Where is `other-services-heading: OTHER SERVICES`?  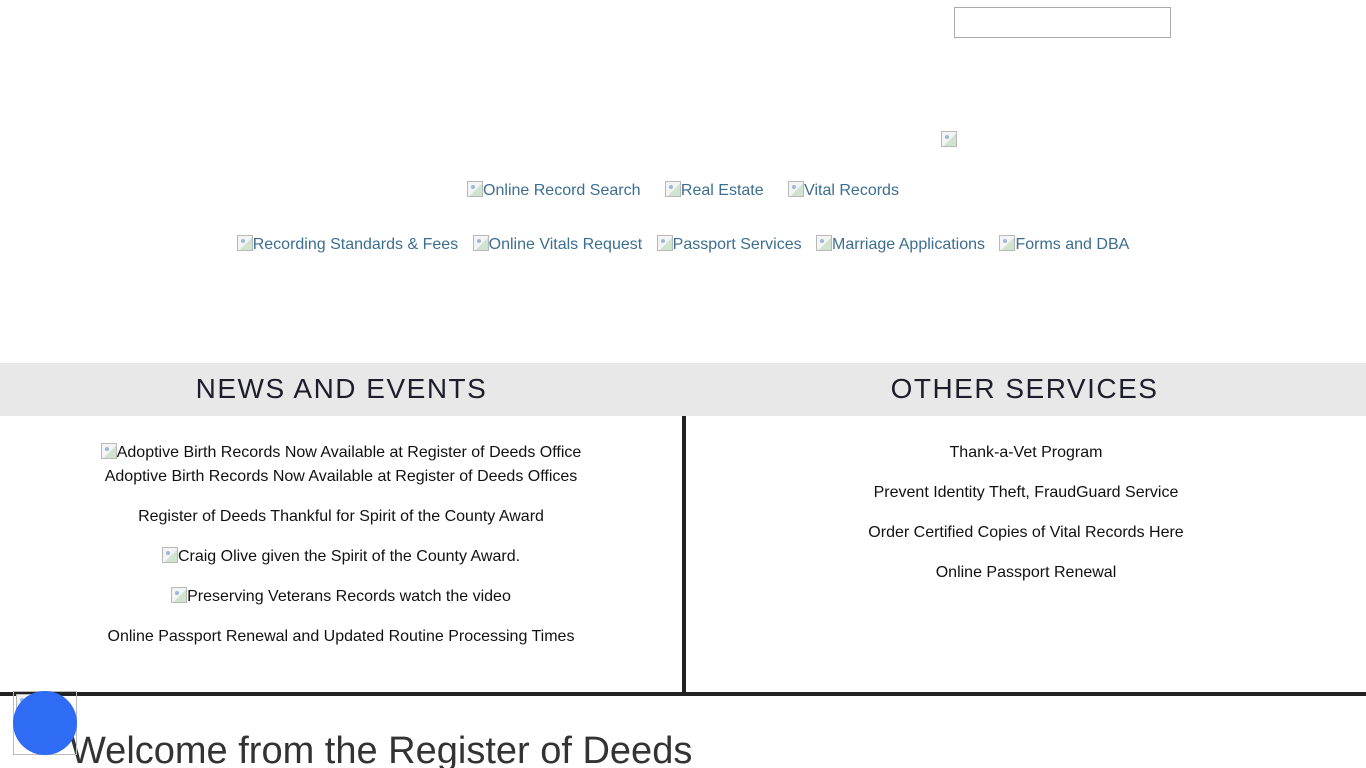
other-services-heading: OTHER SERVICES is located at coordinates (1024, 388).